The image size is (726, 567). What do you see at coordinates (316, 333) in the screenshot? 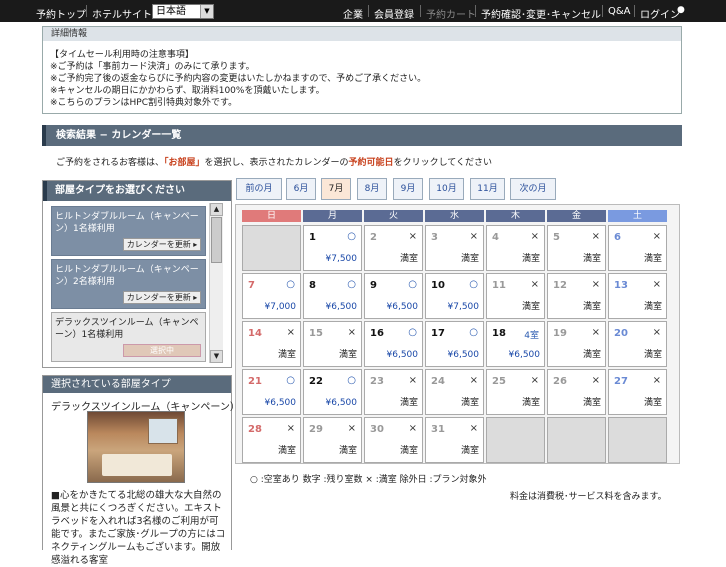
I see `day-number: 15` at bounding box center [316, 333].